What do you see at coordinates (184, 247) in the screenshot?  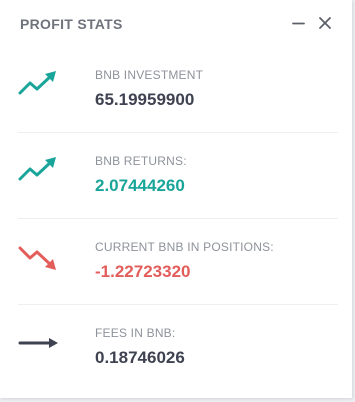 I see `stat-label: CURRENT BNB IN POSITIONS:` at bounding box center [184, 247].